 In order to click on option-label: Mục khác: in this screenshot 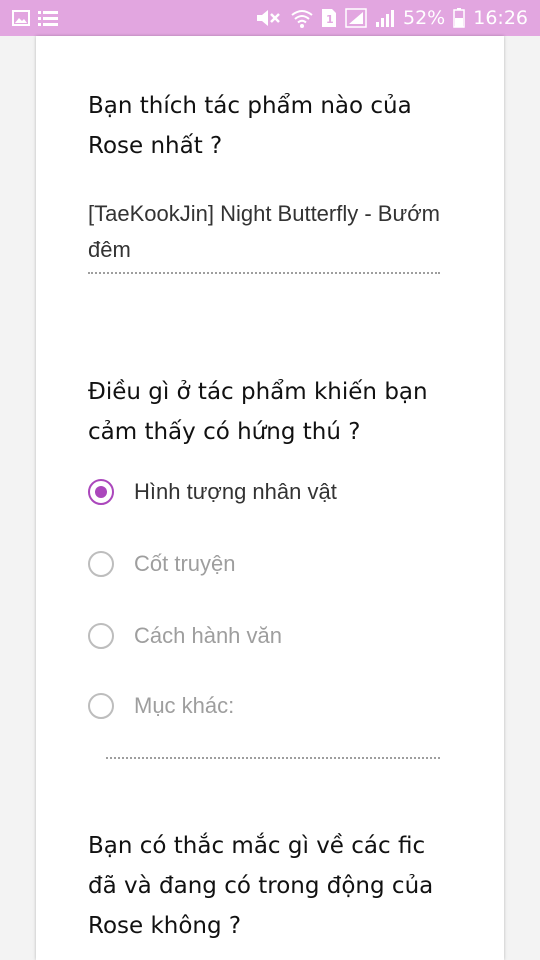, I will do `click(184, 705)`.